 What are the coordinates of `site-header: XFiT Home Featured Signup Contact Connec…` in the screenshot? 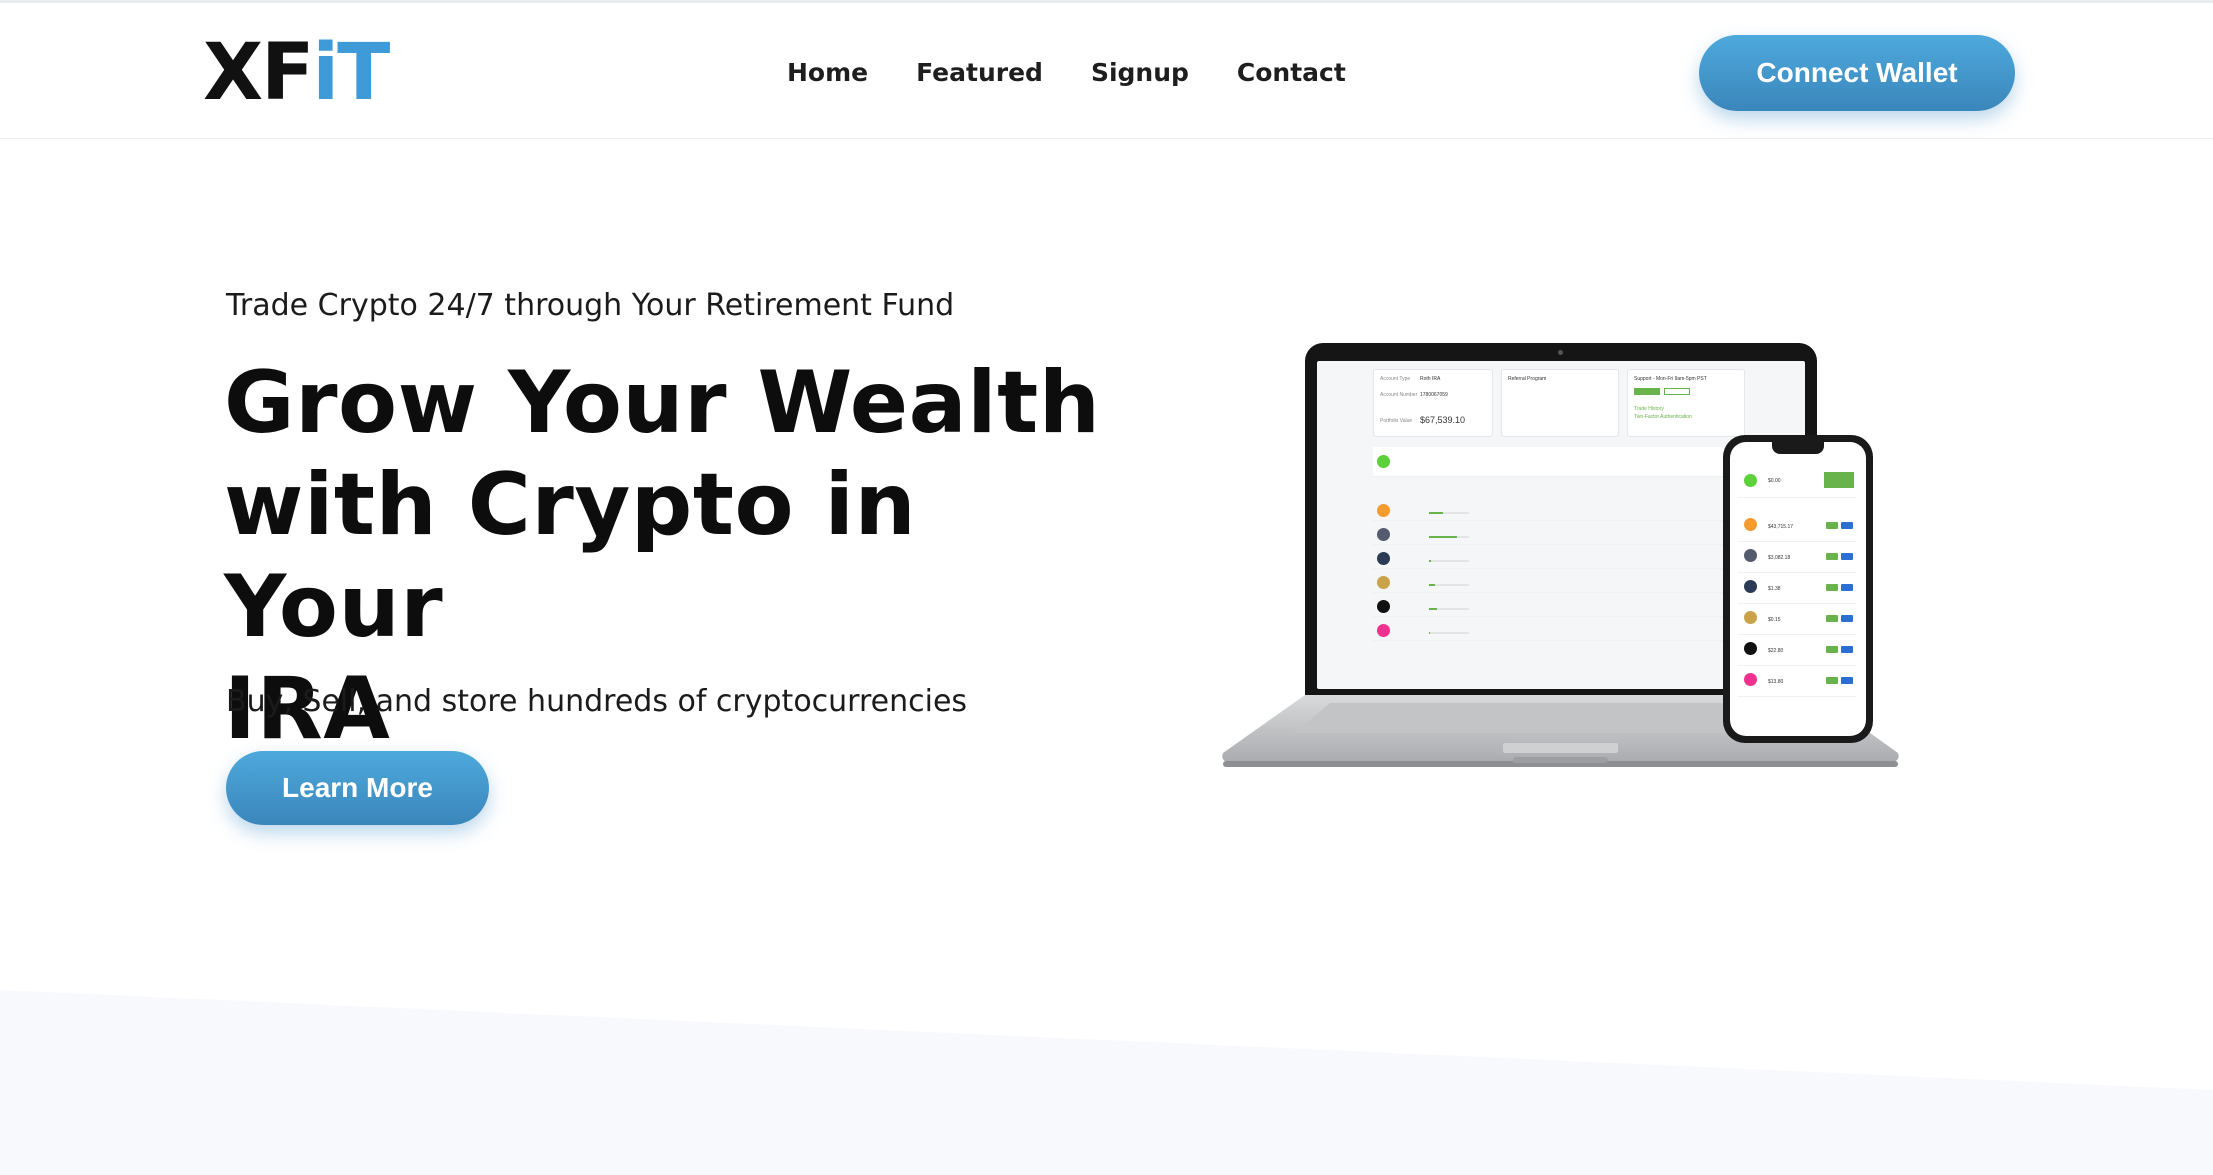 It's located at (1106, 71).